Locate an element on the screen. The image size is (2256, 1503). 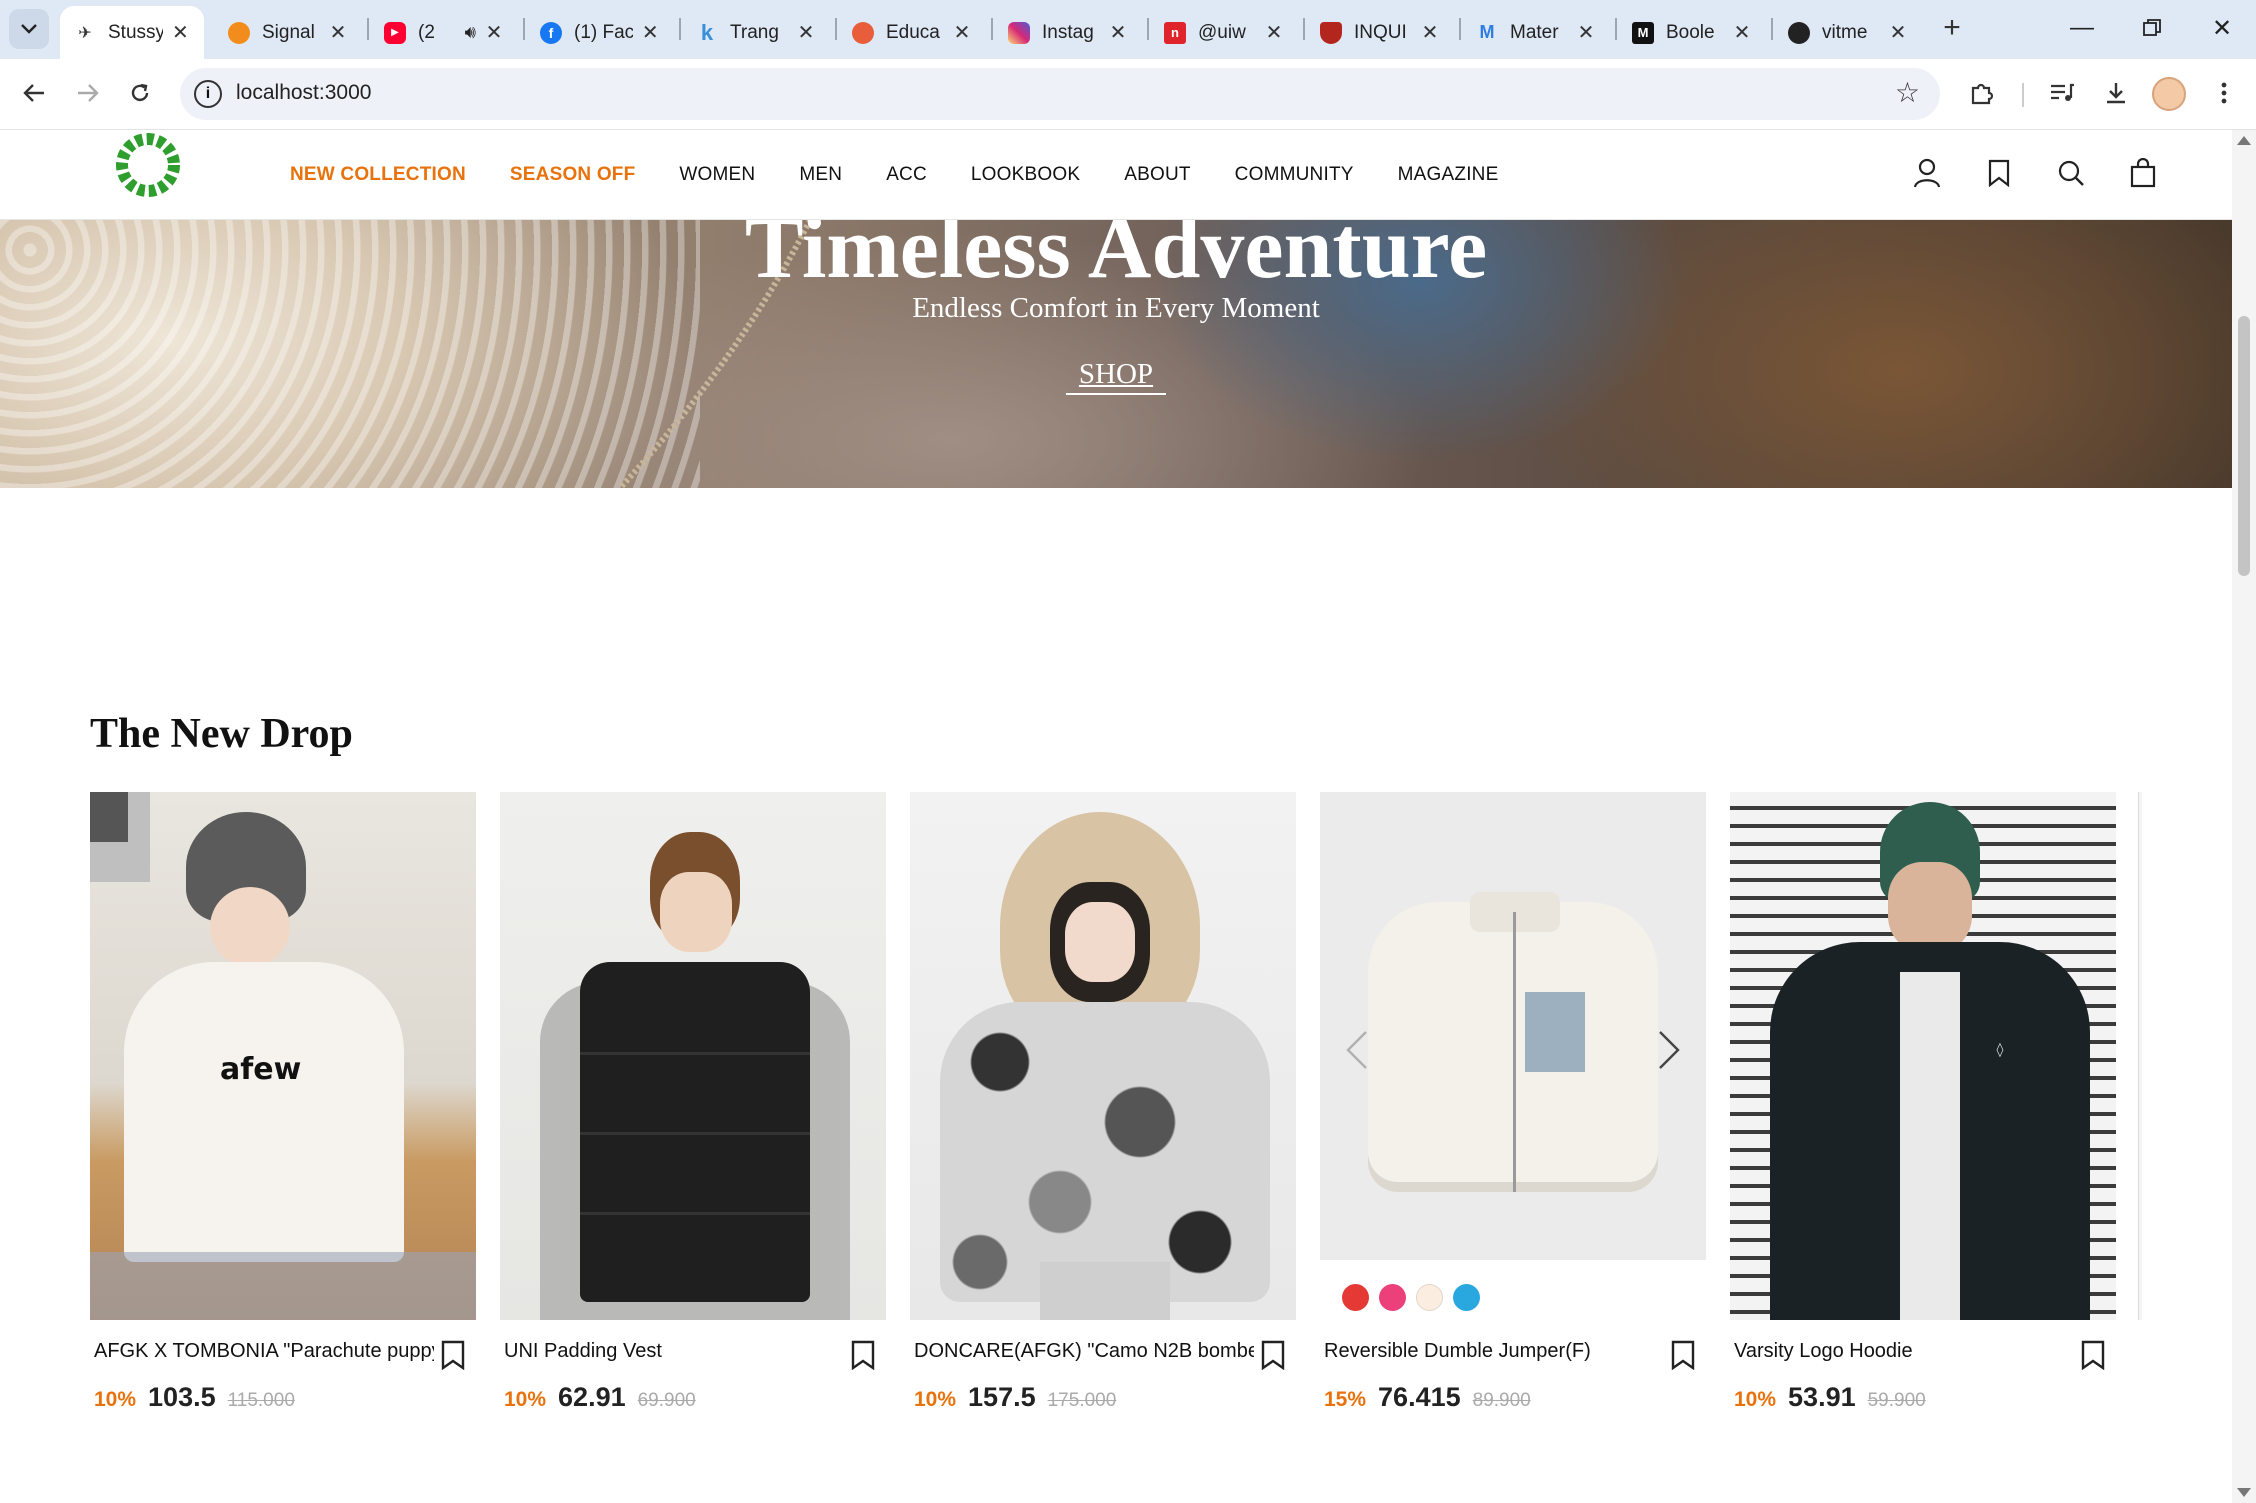
speaker-icon: 🔊︎ is located at coordinates (470, 32).